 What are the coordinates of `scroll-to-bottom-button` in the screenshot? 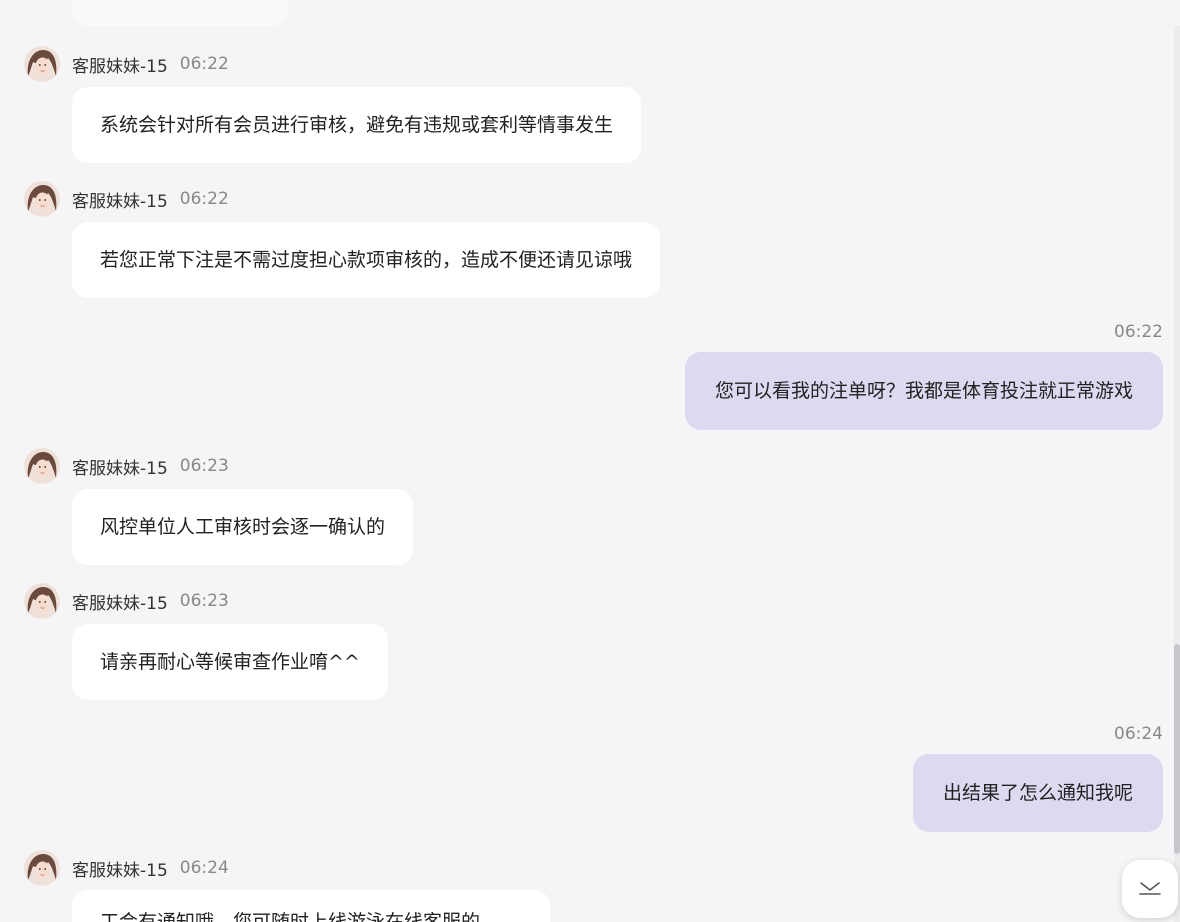 It's located at (1150, 889).